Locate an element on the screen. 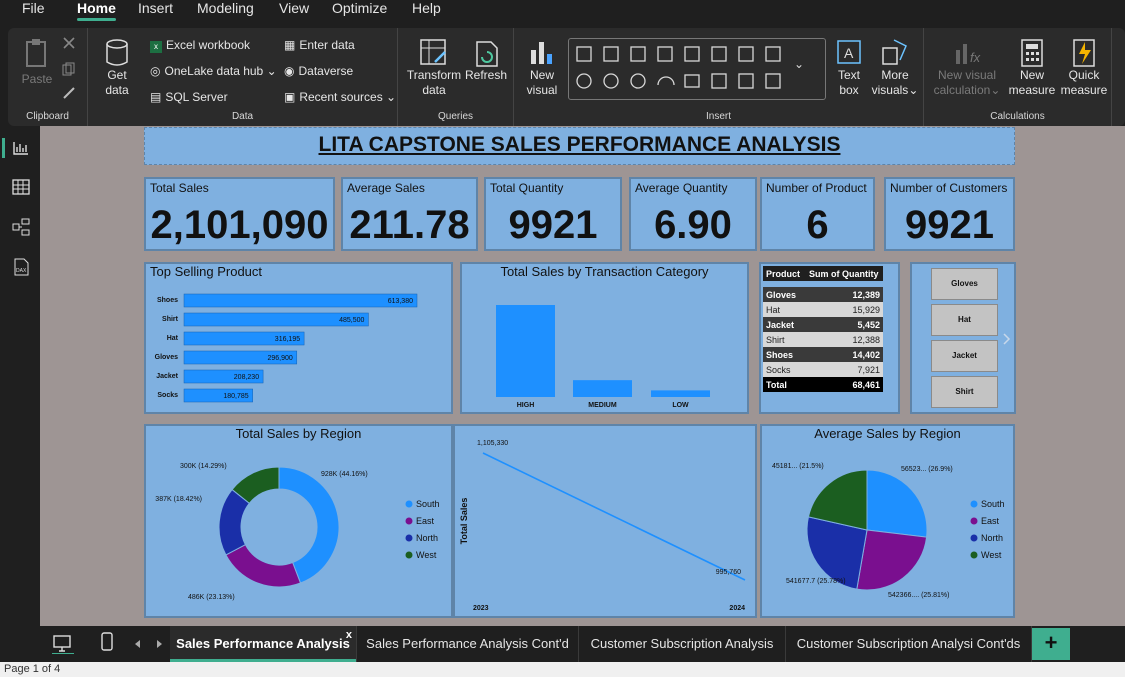 Image resolution: width=1125 pixels, height=677 pixels. tab-customer-subscription-analysis: Customer Subscription Analysis is located at coordinates (682, 644).